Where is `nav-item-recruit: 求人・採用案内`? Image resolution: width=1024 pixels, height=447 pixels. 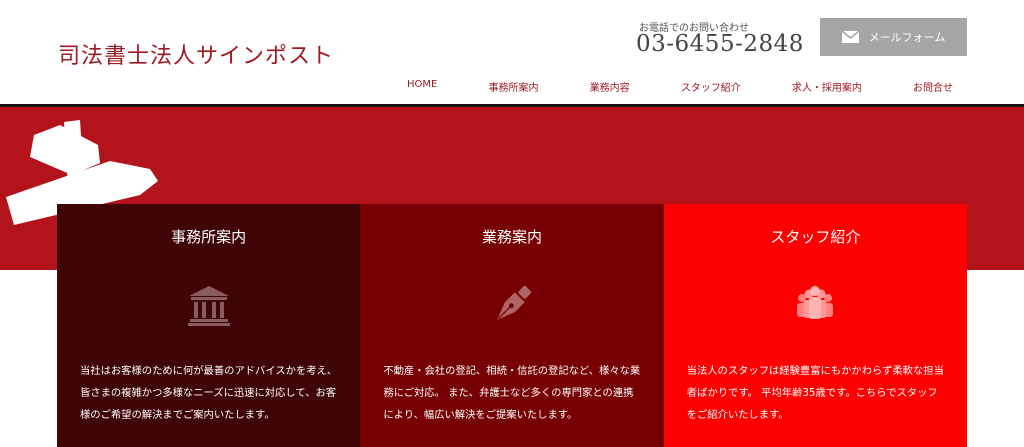 nav-item-recruit: 求人・採用案内 is located at coordinates (827, 87).